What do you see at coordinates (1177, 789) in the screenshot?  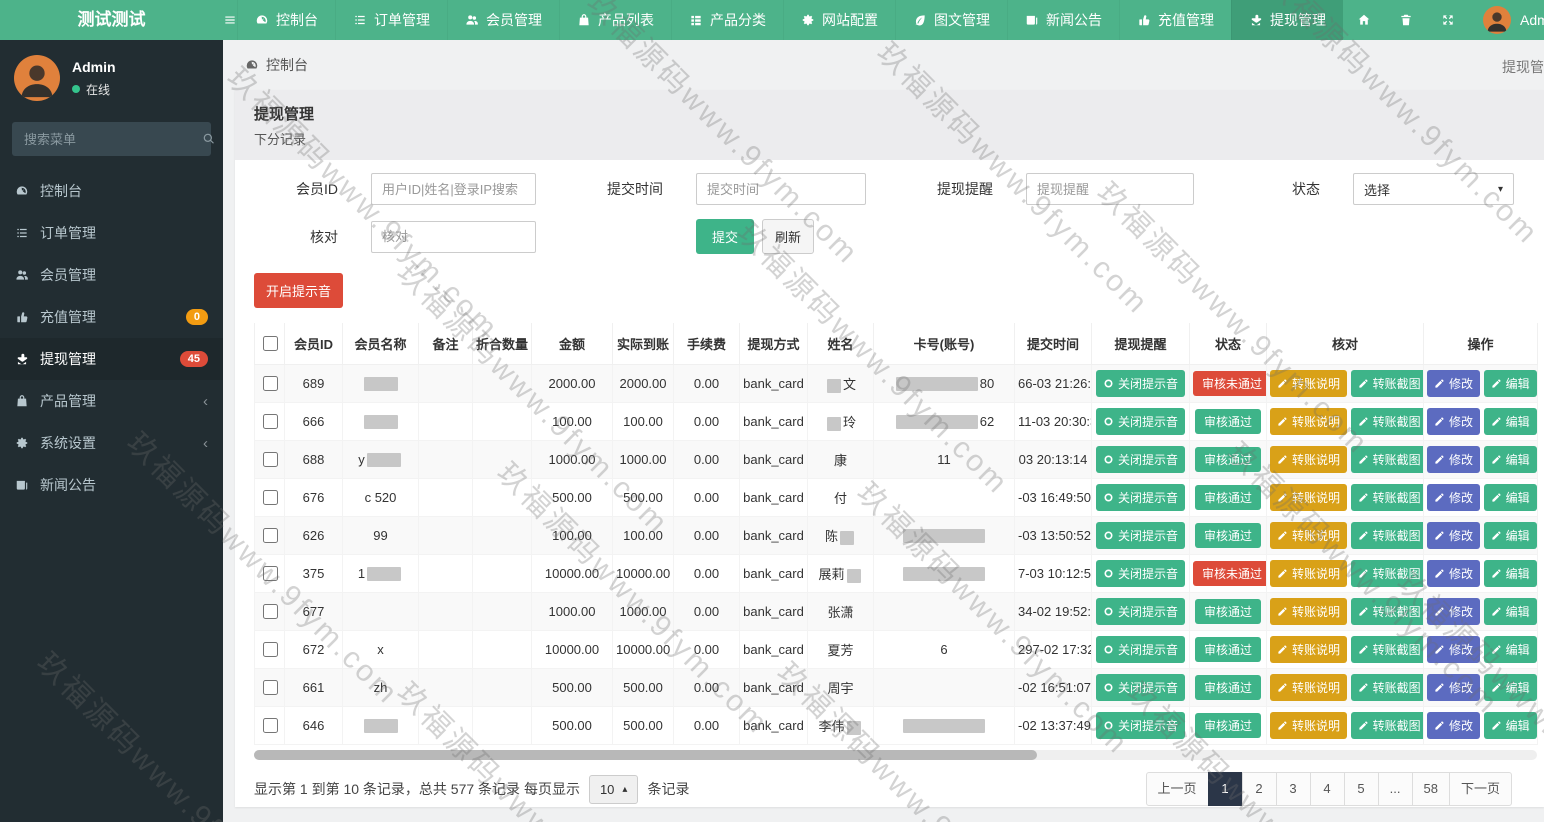 I see `page-button-上一页: 上一页` at bounding box center [1177, 789].